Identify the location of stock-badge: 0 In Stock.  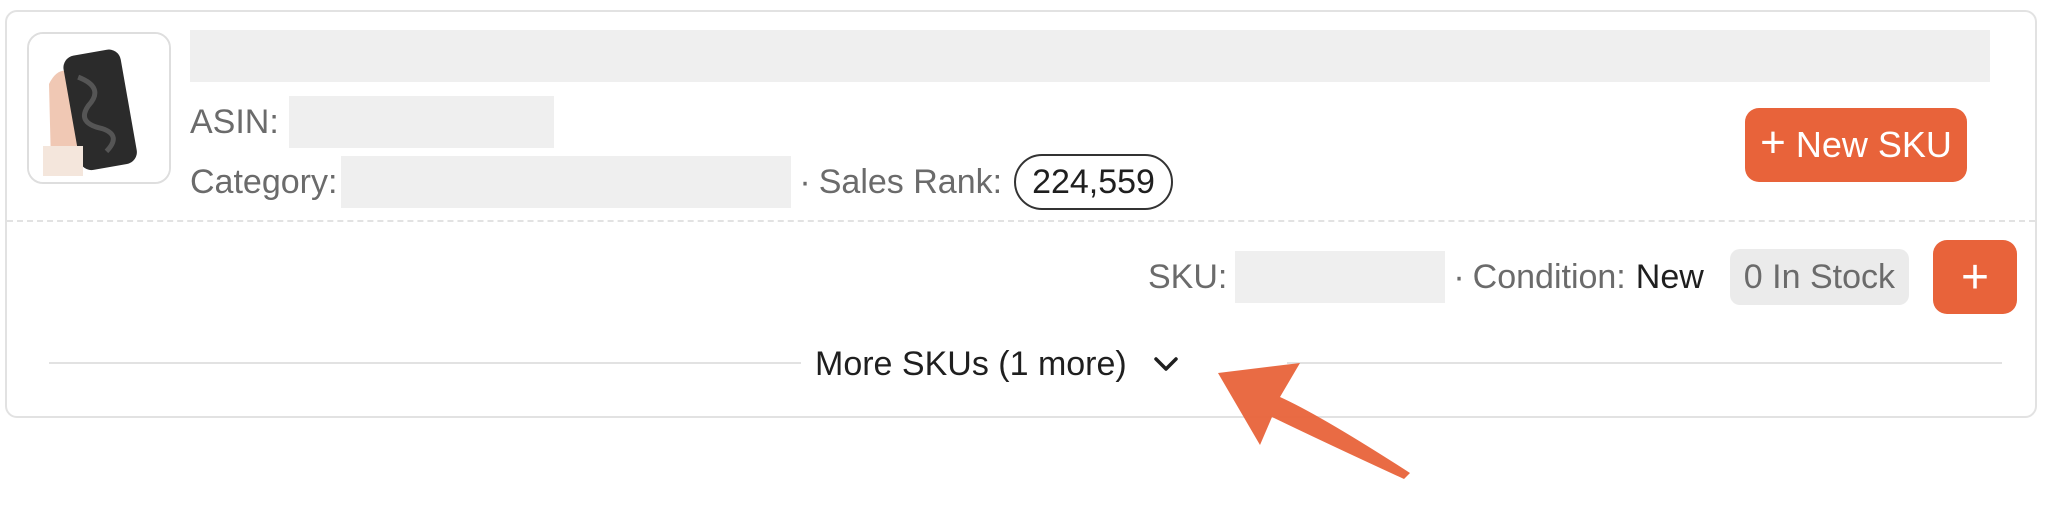
(1819, 277).